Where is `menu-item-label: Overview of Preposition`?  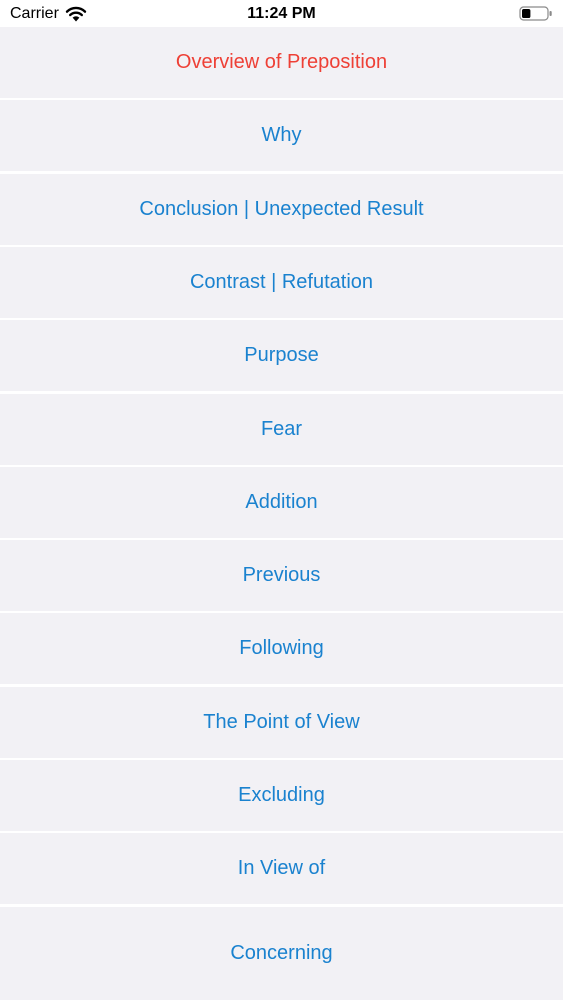 menu-item-label: Overview of Preposition is located at coordinates (281, 62).